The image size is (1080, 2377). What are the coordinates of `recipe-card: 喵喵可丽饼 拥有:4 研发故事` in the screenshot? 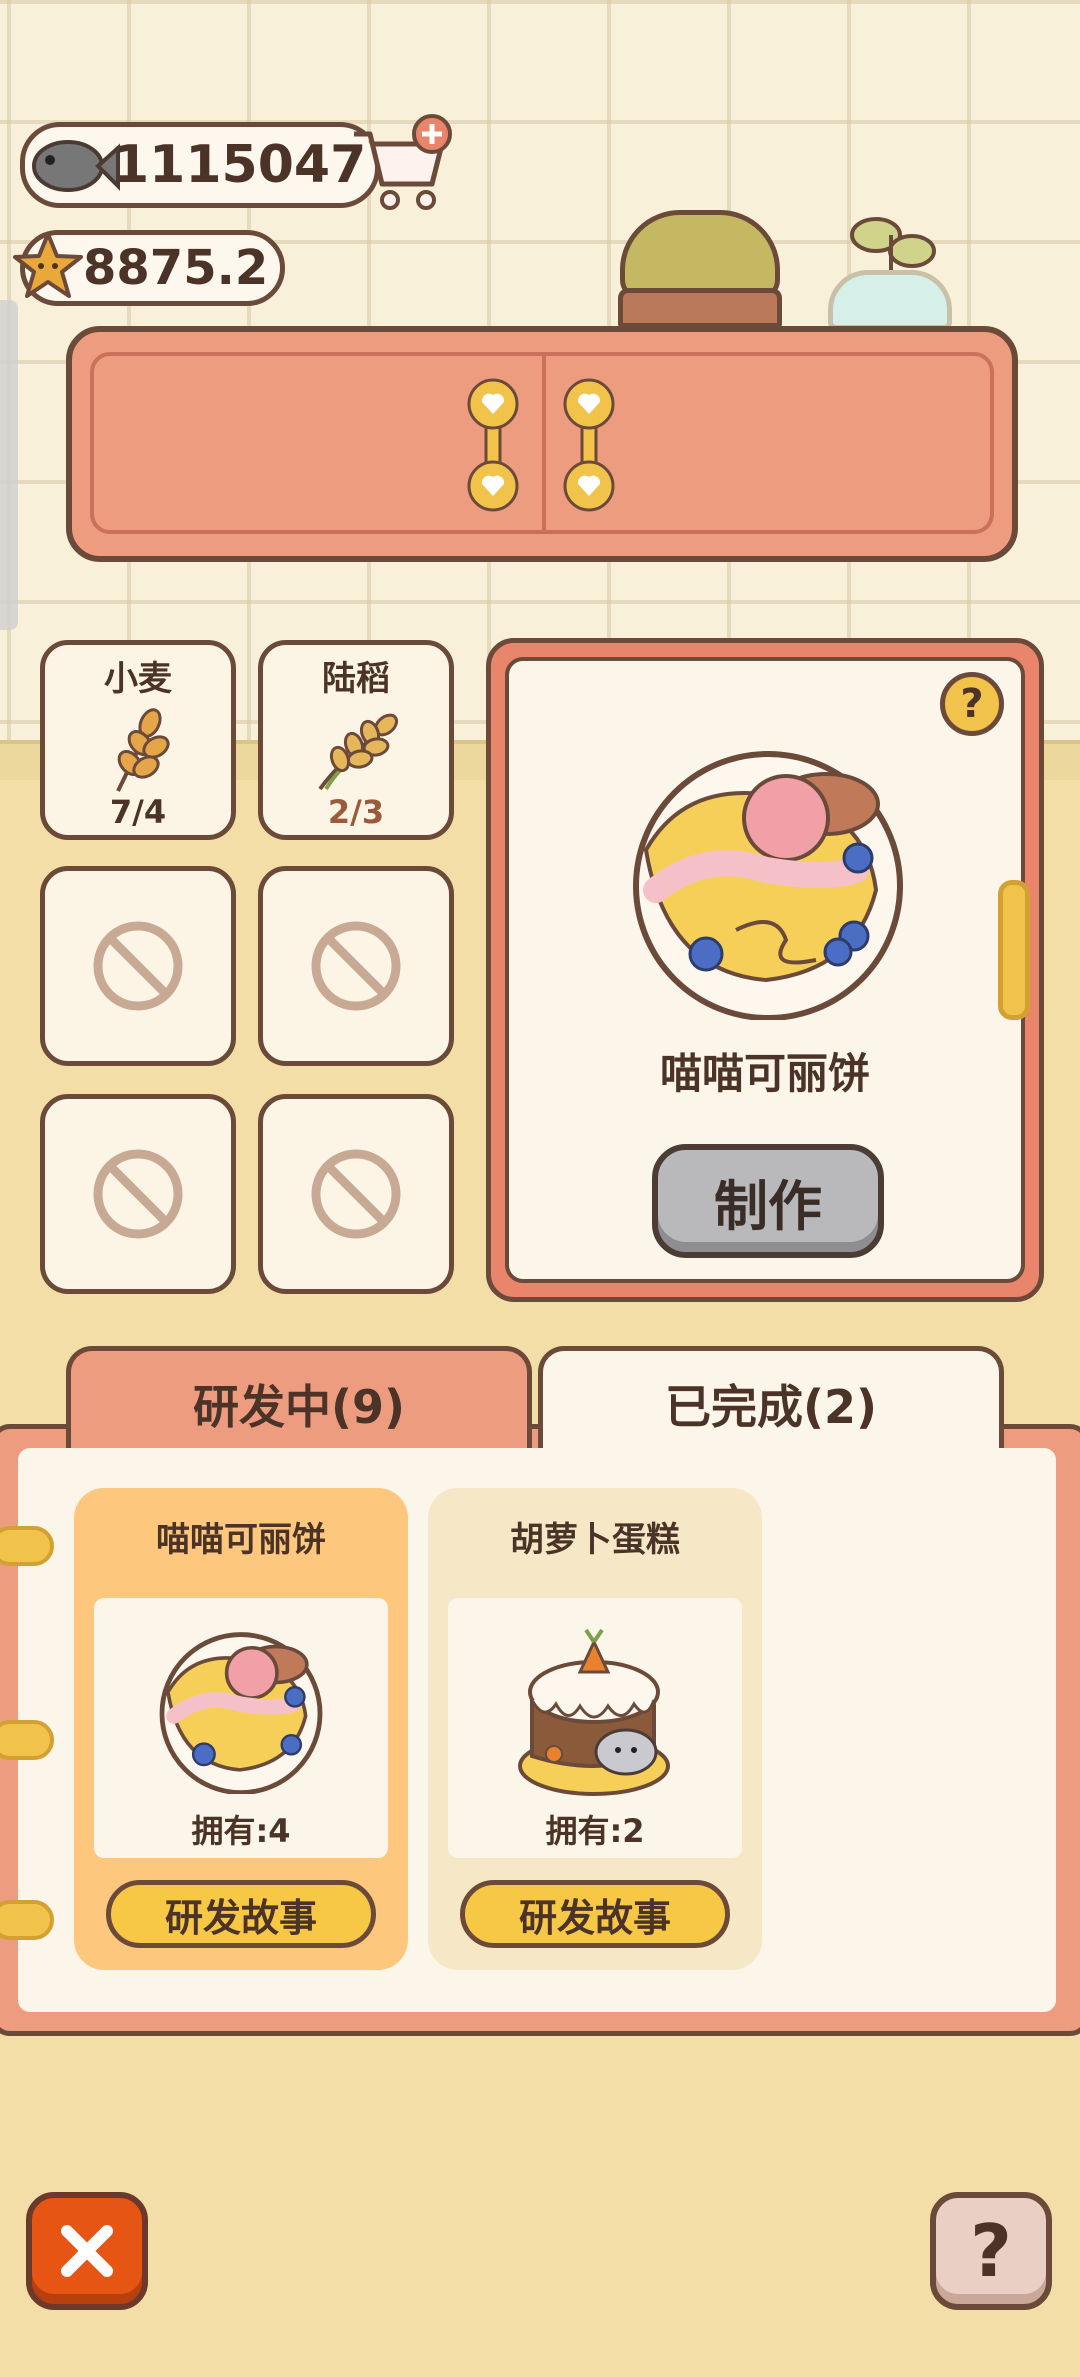 It's located at (241, 1729).